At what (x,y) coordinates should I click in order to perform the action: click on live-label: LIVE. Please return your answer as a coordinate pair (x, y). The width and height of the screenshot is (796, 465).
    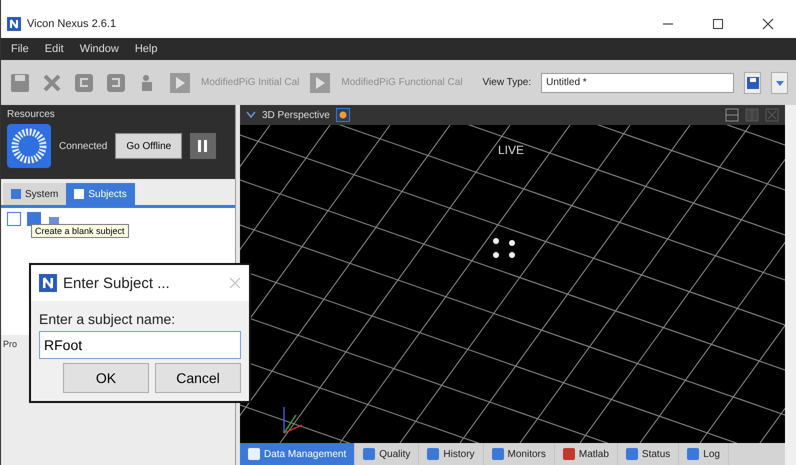
    Looking at the image, I should click on (511, 150).